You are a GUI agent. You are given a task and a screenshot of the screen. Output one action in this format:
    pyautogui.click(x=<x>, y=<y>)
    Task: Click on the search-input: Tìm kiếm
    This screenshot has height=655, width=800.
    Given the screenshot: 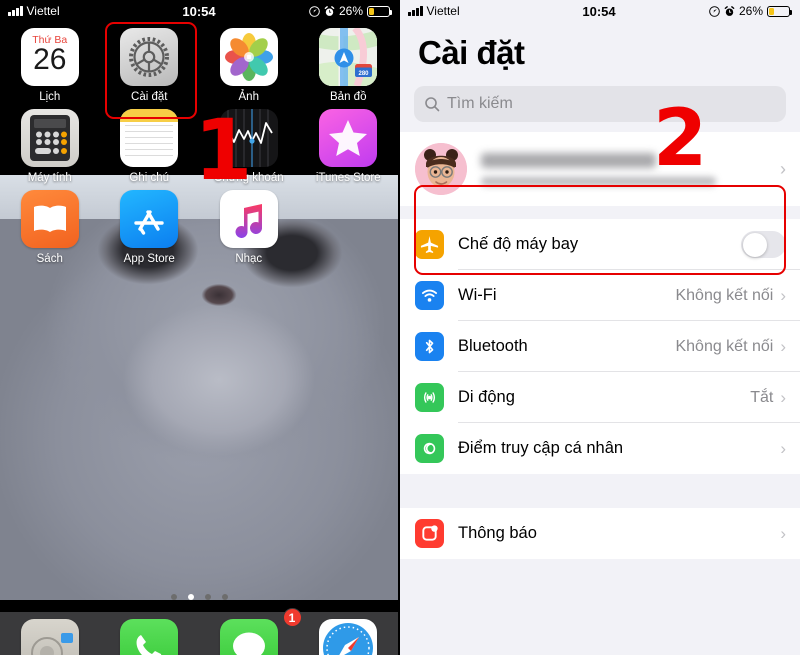 What is the action you would take?
    pyautogui.click(x=480, y=104)
    